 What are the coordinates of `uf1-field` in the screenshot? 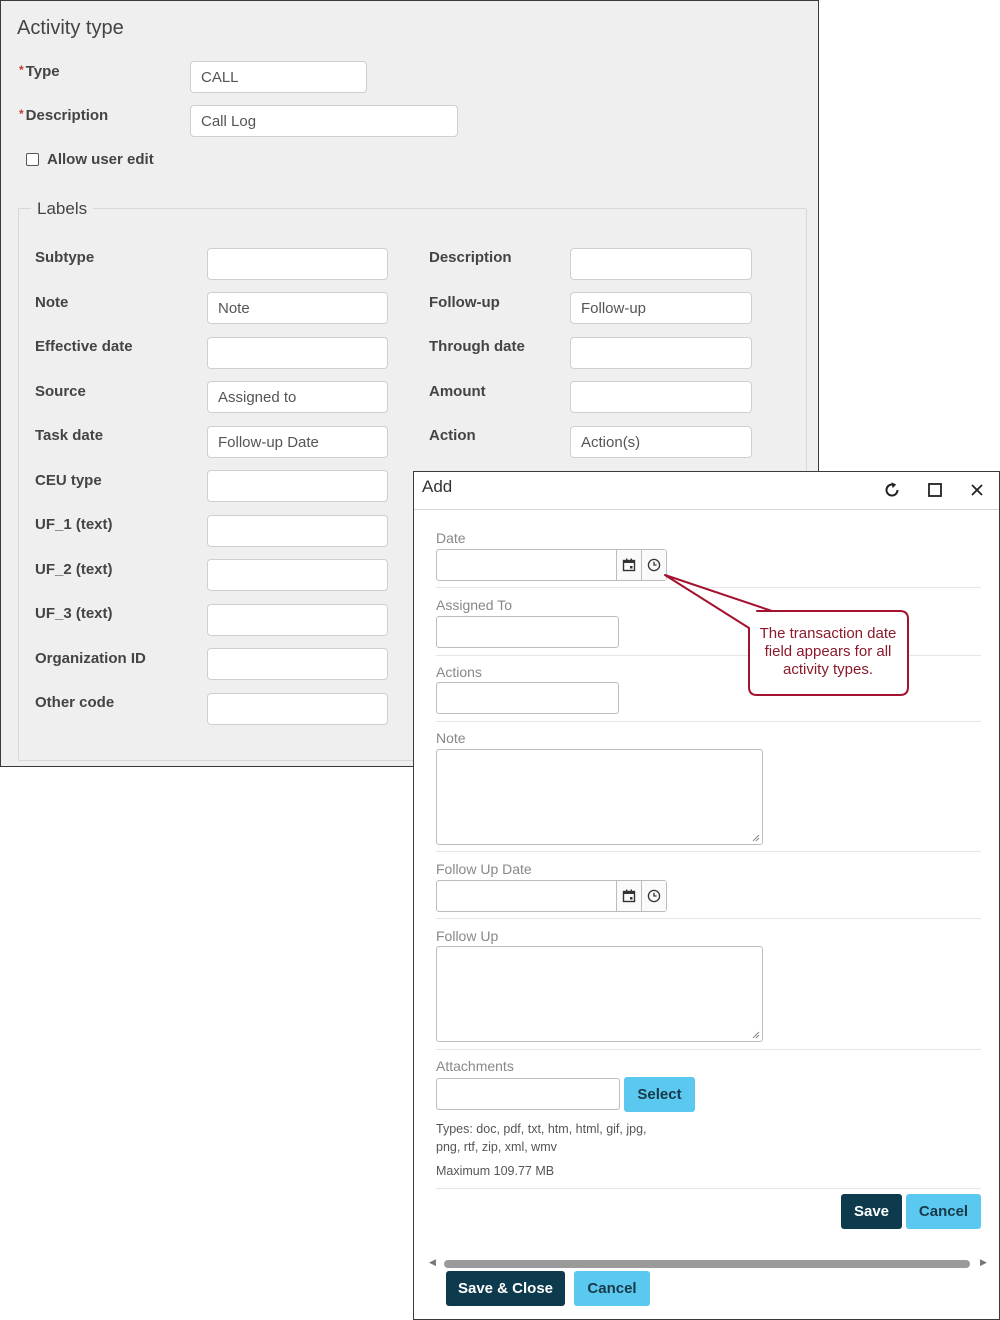 It's located at (297, 531).